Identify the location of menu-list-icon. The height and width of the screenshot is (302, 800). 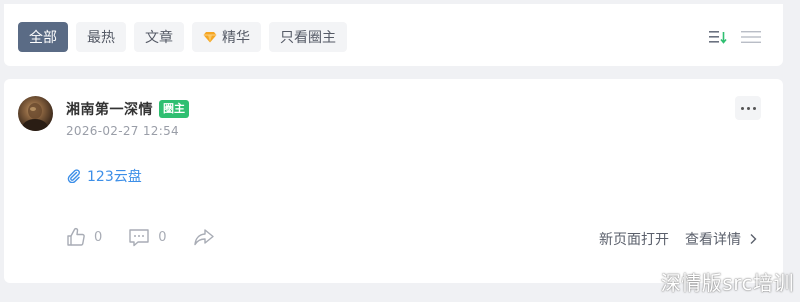
(751, 37).